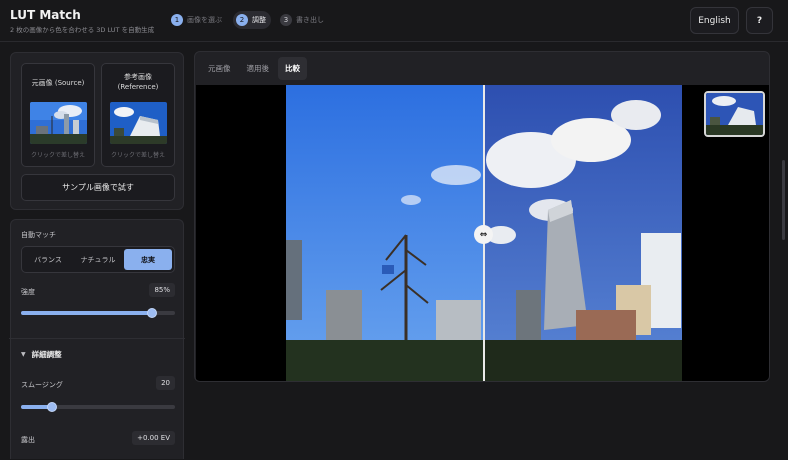 The width and height of the screenshot is (788, 460). What do you see at coordinates (82, 30) in the screenshot?
I see `app-subtitle: 2 枚の画像から色を合わせる 3D LUT を自動生成` at bounding box center [82, 30].